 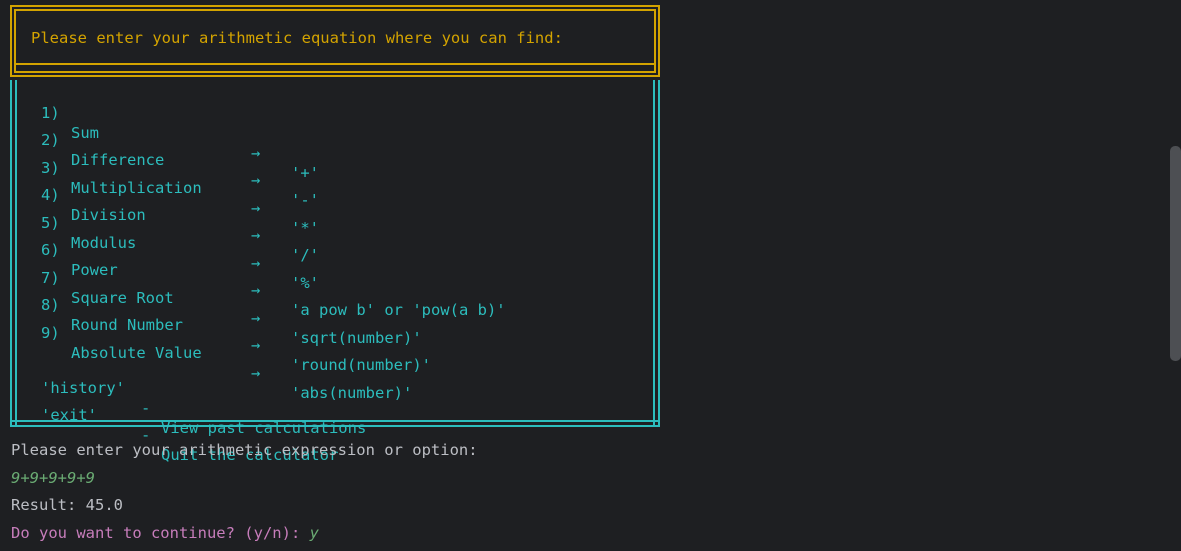 What do you see at coordinates (264, 428) in the screenshot?
I see `command-description: View past calculations` at bounding box center [264, 428].